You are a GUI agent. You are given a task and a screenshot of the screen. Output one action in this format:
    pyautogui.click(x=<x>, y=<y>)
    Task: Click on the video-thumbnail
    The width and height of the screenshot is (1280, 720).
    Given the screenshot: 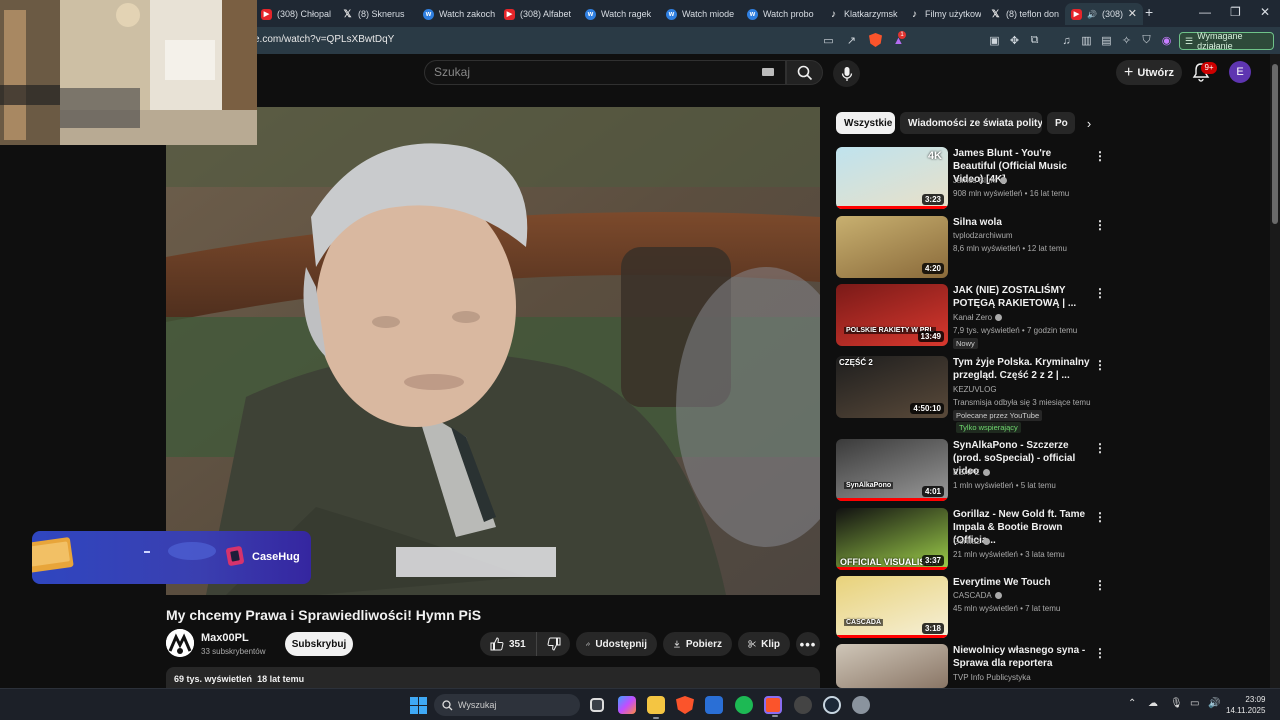 What is the action you would take?
    pyautogui.click(x=892, y=666)
    